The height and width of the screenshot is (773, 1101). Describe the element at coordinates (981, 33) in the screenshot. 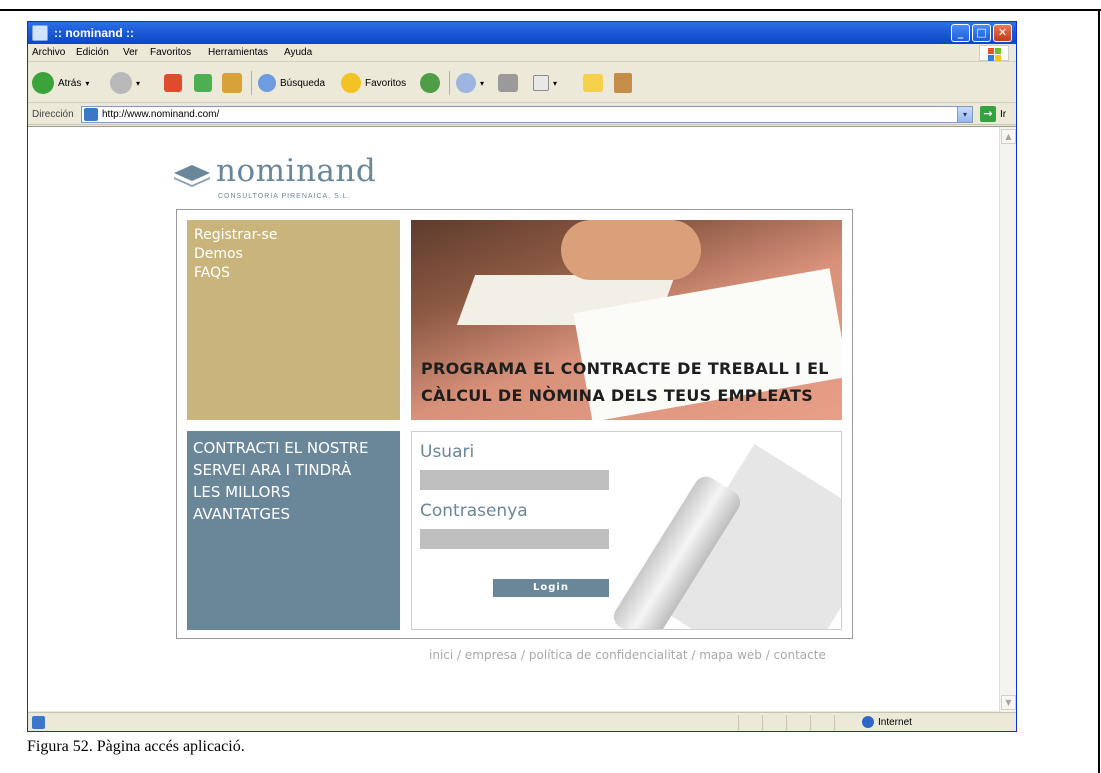

I see `maximize-button: □` at that location.